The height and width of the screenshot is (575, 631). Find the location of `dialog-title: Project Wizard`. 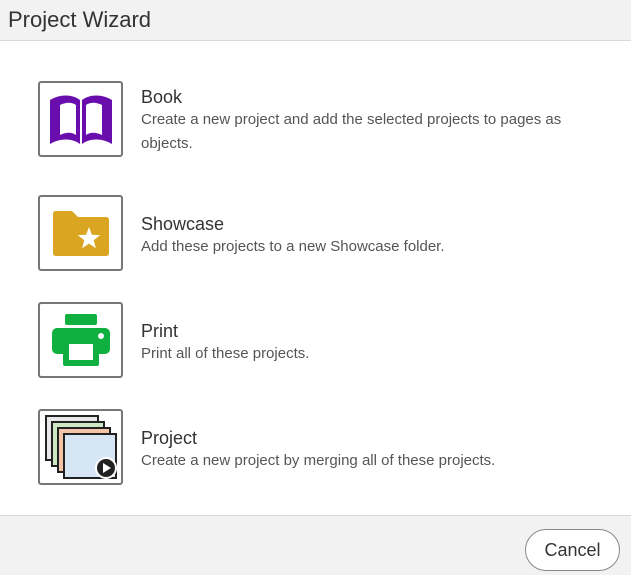

dialog-title: Project Wizard is located at coordinates (80, 19).